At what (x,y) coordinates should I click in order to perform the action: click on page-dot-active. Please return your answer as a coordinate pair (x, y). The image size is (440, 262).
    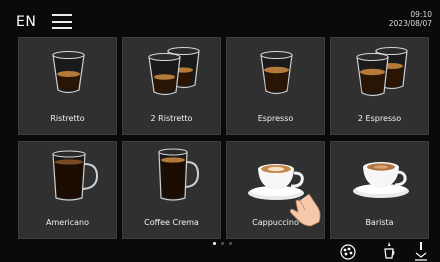
    Looking at the image, I should click on (214, 243).